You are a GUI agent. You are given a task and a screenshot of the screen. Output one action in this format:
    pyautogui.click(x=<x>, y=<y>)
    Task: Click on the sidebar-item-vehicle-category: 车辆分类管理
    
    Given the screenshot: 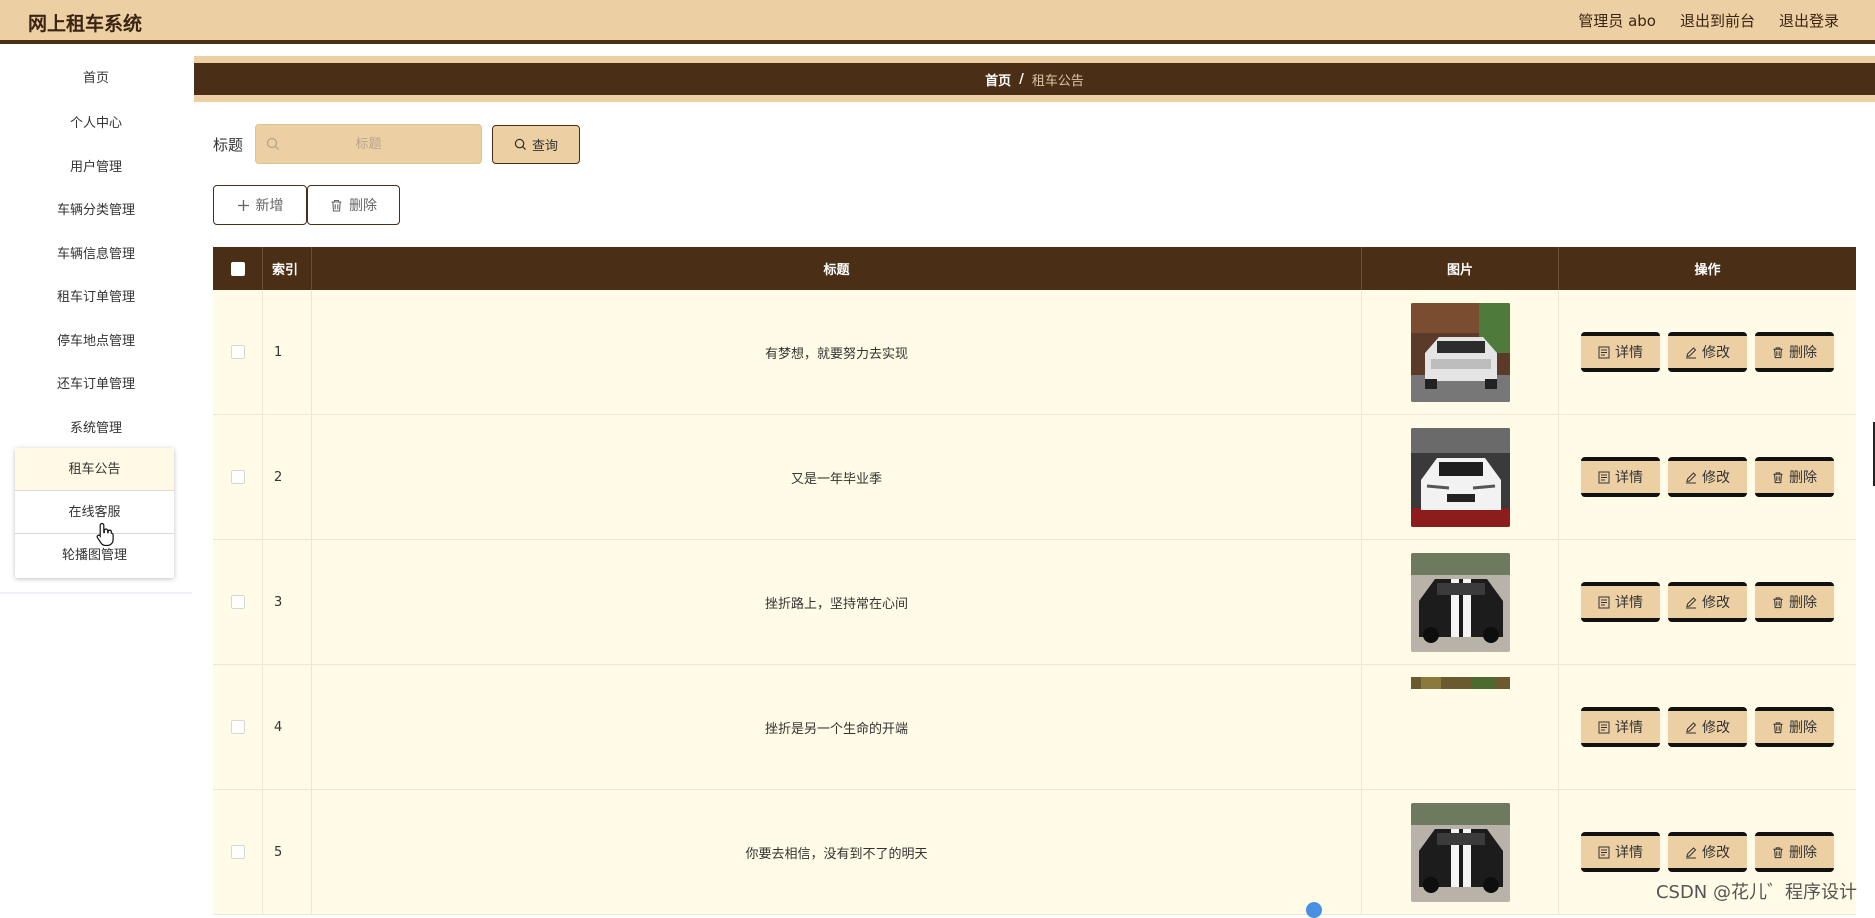 What is the action you would take?
    pyautogui.click(x=96, y=211)
    